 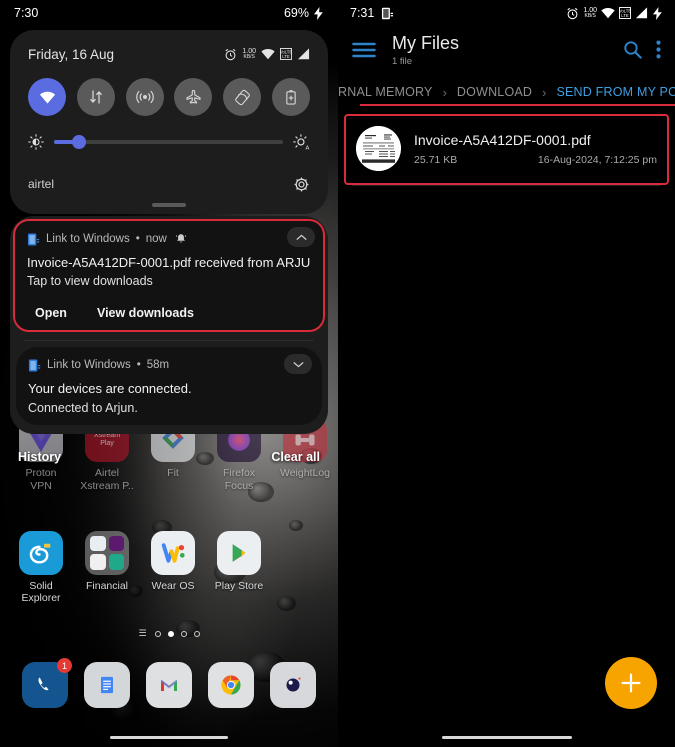 I want to click on dock-phone: 1, so click(x=47, y=683).